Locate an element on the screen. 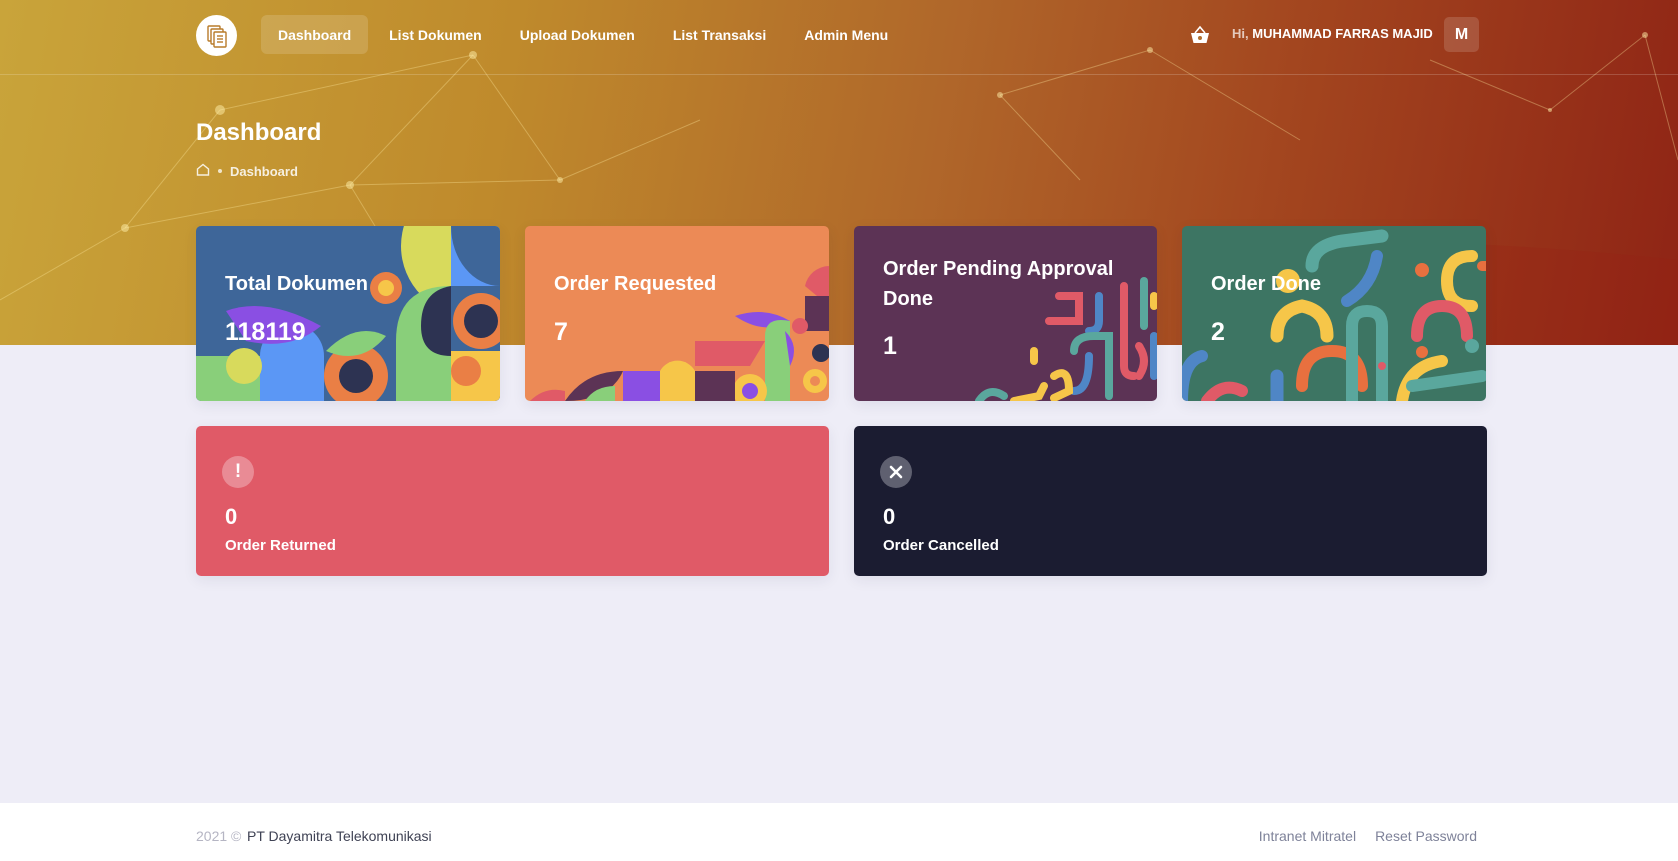  stat-label: Total Dokumen is located at coordinates (296, 284).